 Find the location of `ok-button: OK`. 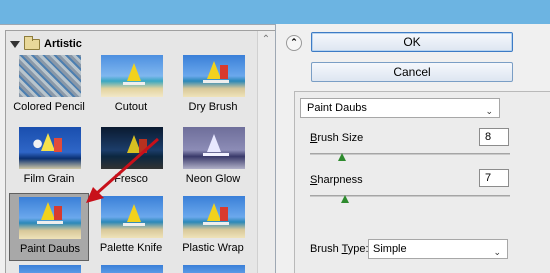

ok-button: OK is located at coordinates (412, 42).